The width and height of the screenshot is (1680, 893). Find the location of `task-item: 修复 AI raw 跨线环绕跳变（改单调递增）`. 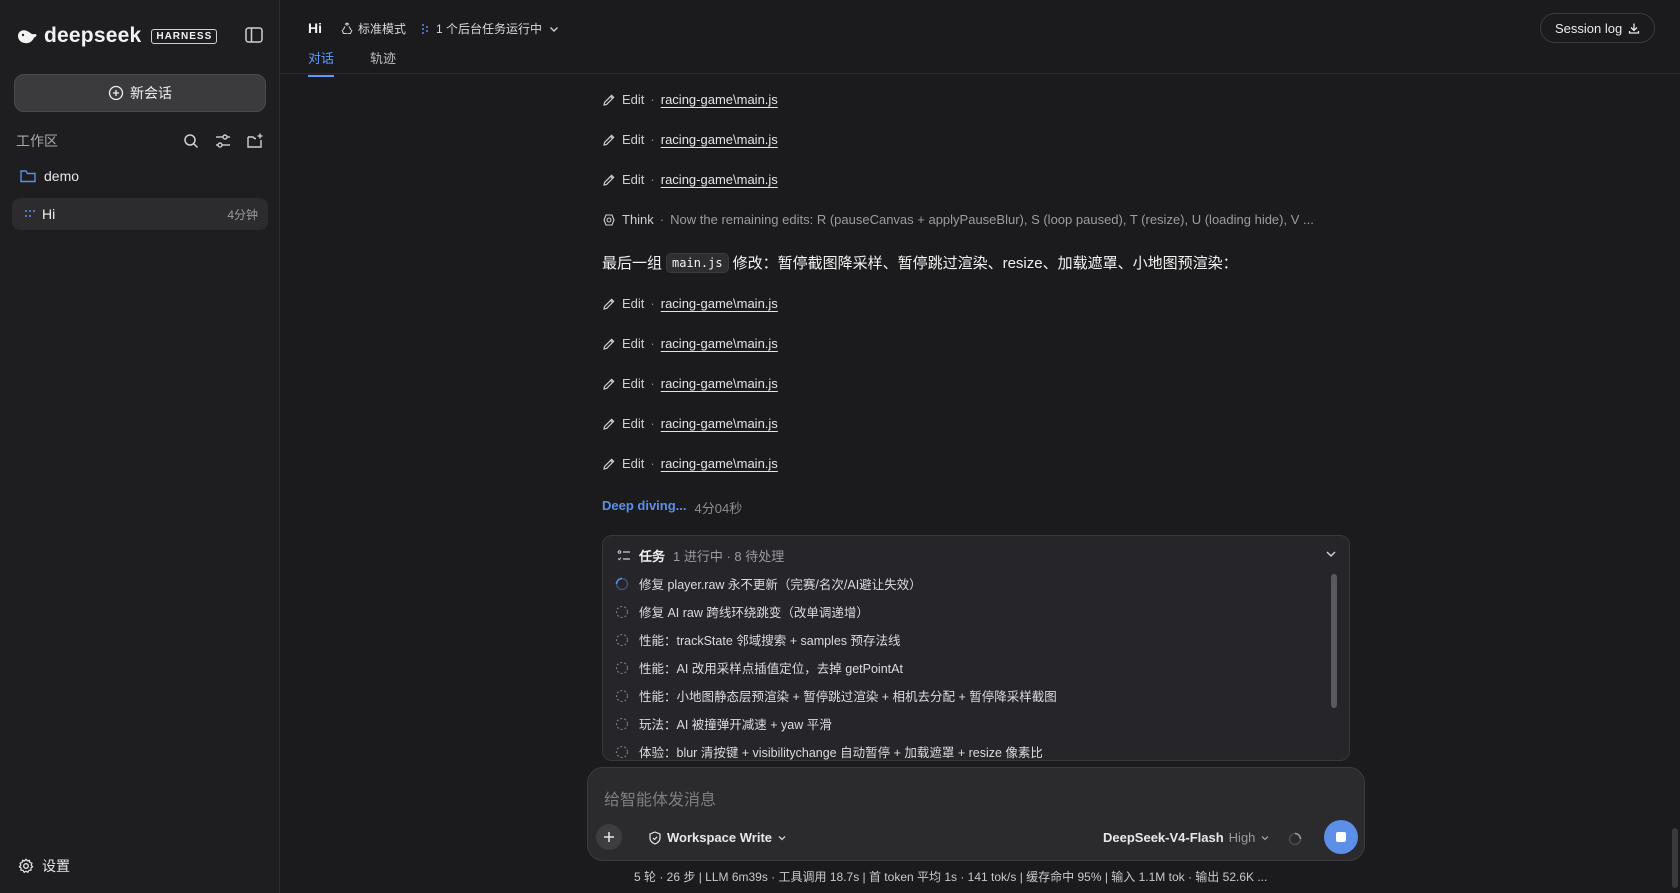

task-item: 修复 AI raw 跨线环绕跳变（改单调递增） is located at coordinates (742, 611).